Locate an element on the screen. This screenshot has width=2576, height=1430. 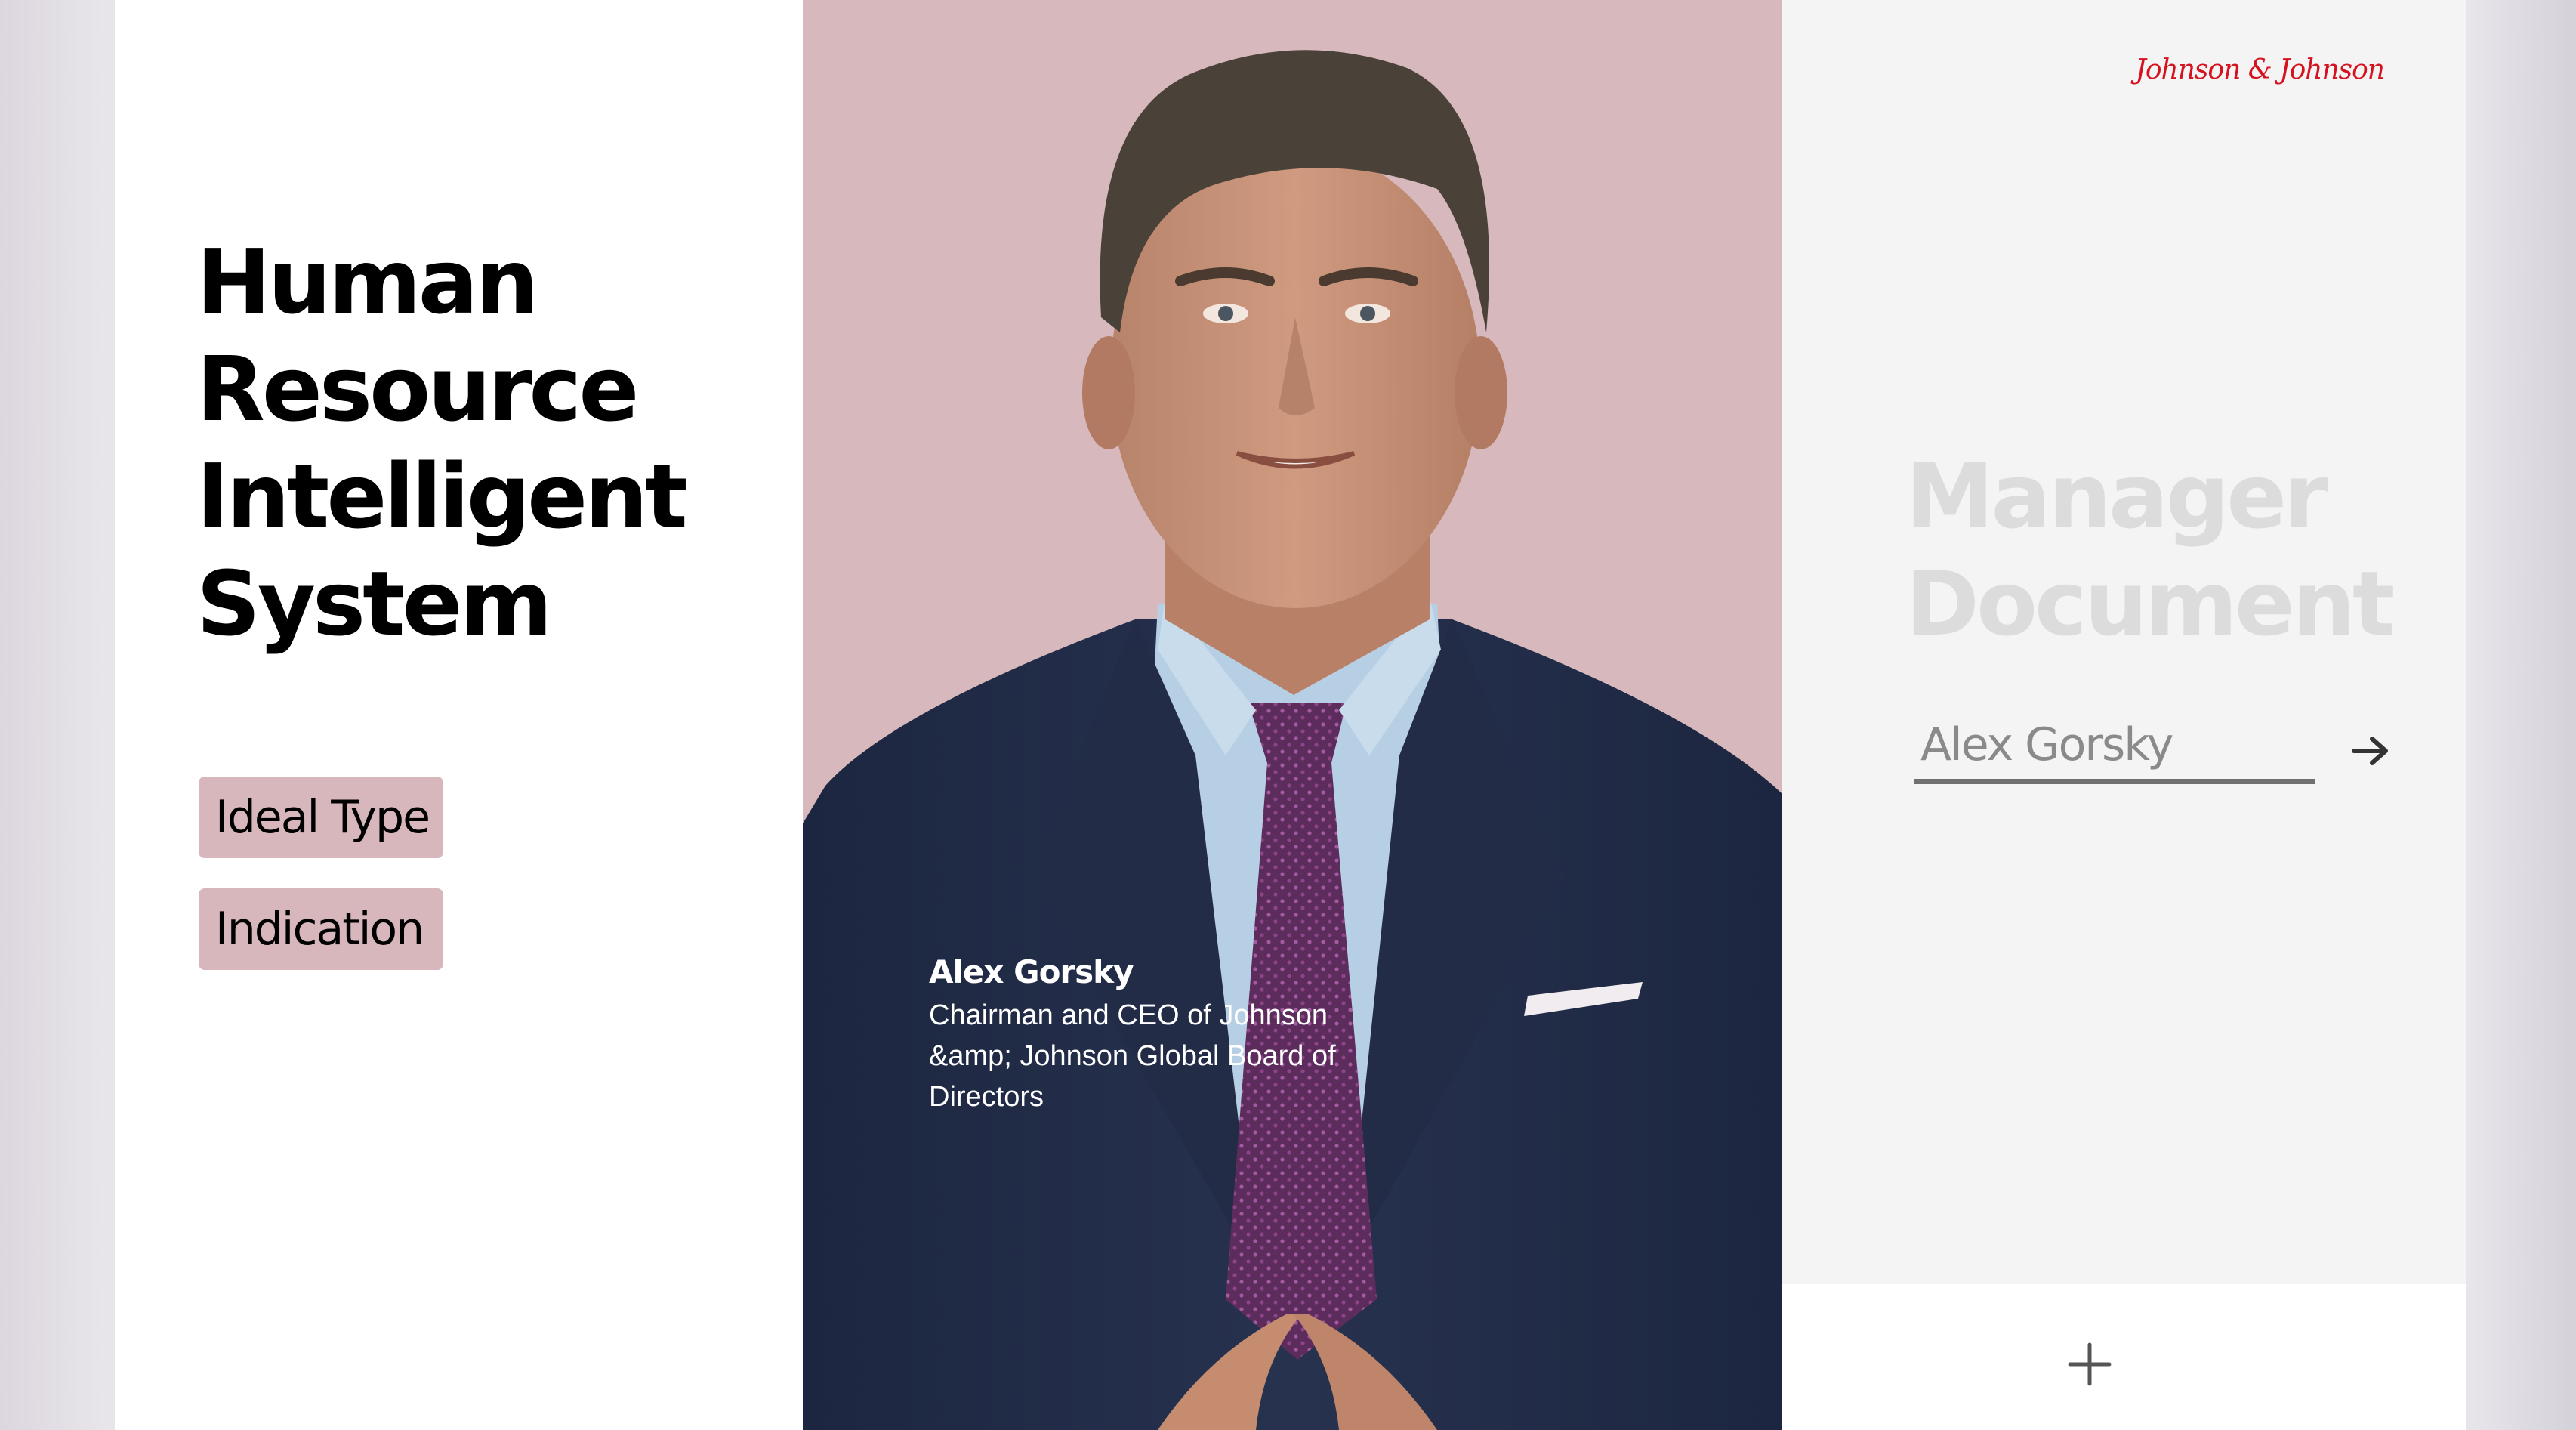
right-footer is located at coordinates (2124, 1357).